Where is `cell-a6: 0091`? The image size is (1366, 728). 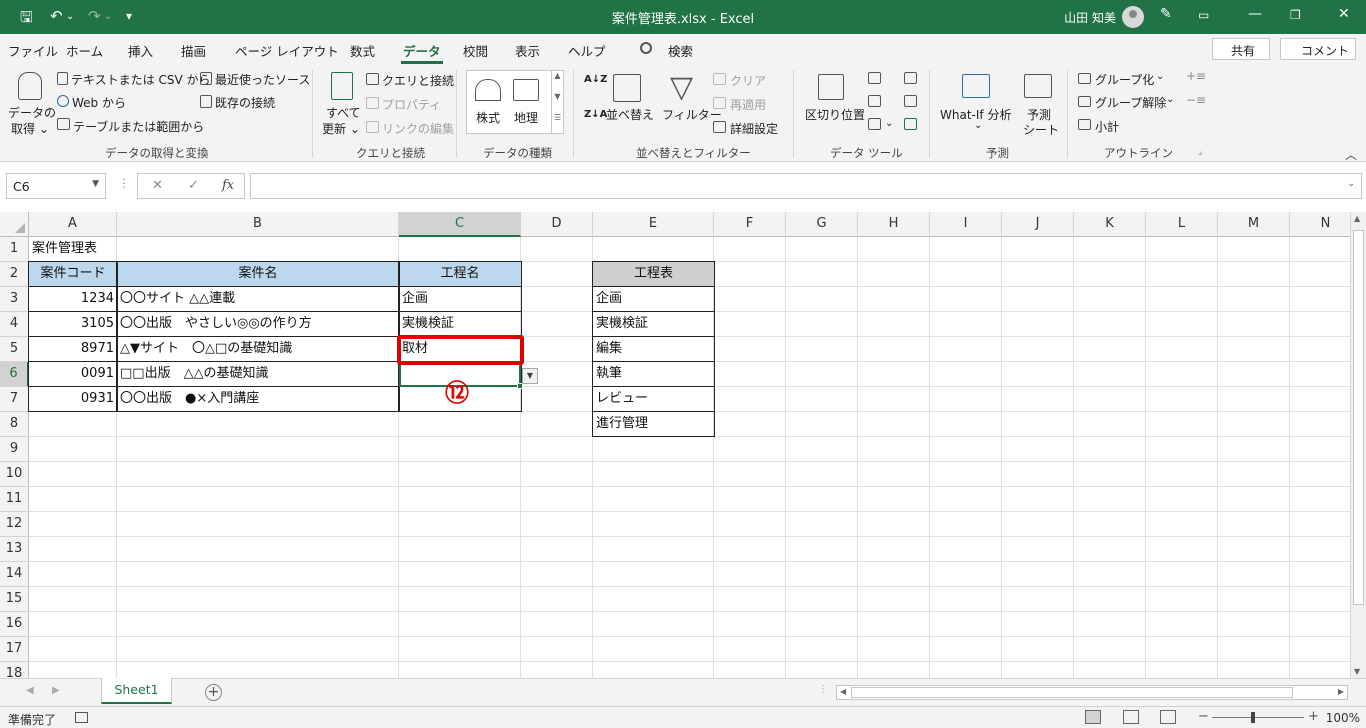 cell-a6: 0091 is located at coordinates (73, 374).